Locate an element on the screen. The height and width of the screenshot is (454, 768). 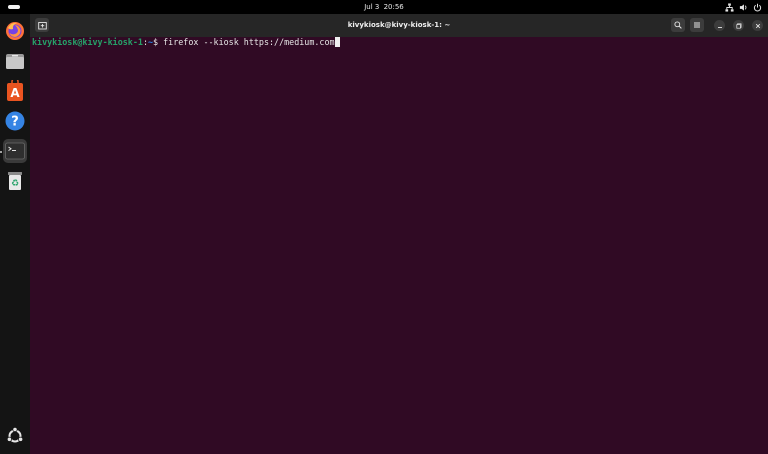
trash-icon: ♻ is located at coordinates (15, 181).